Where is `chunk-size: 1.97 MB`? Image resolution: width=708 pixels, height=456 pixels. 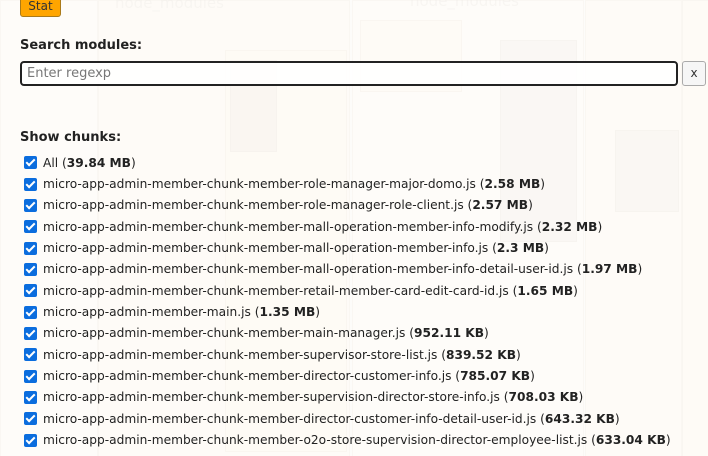
chunk-size: 1.97 MB is located at coordinates (609, 269).